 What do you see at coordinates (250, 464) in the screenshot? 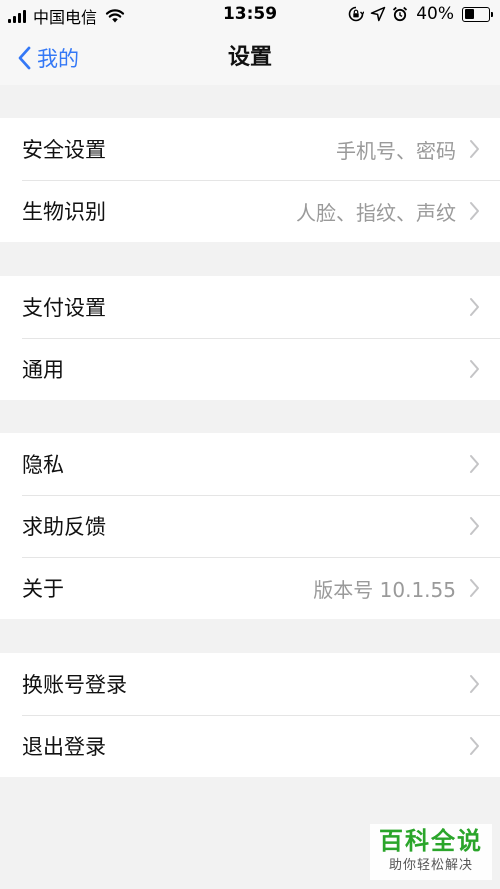
I see `privacy-row: 隐私` at bounding box center [250, 464].